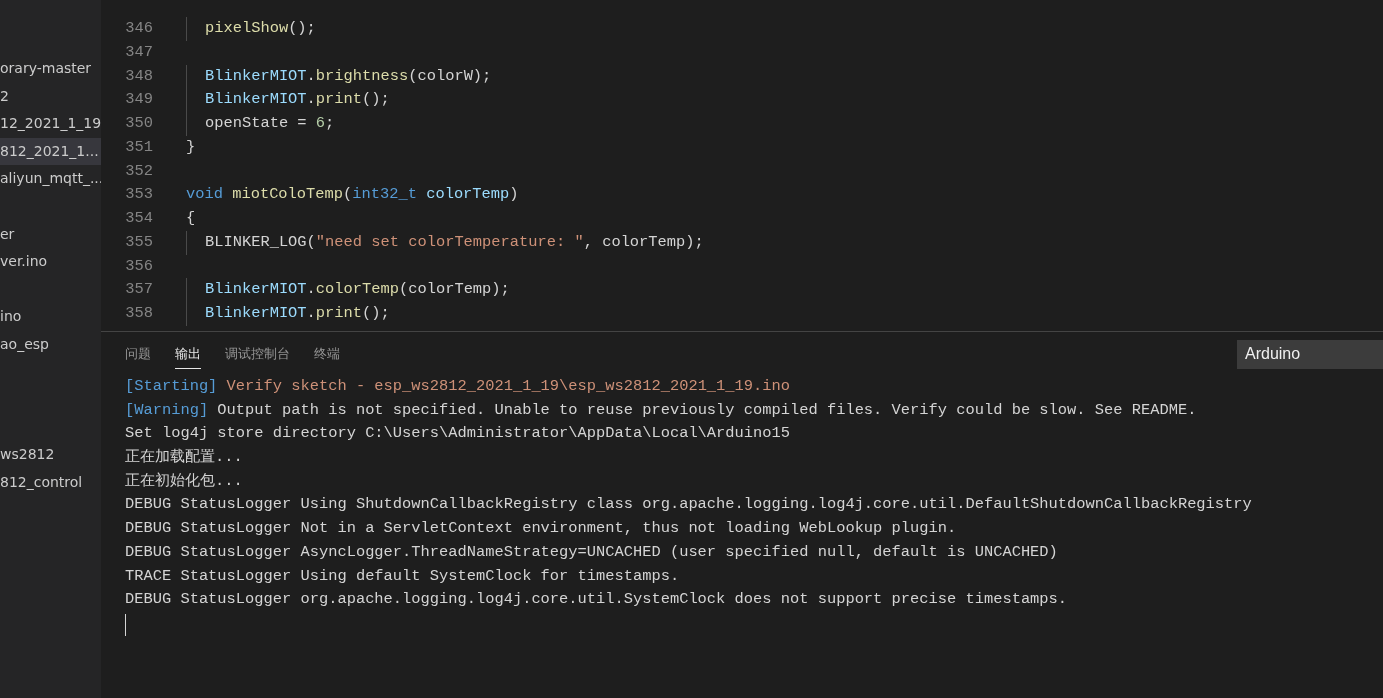 This screenshot has height=698, width=1383. I want to click on code-line: openState = 6;, so click(260, 124).